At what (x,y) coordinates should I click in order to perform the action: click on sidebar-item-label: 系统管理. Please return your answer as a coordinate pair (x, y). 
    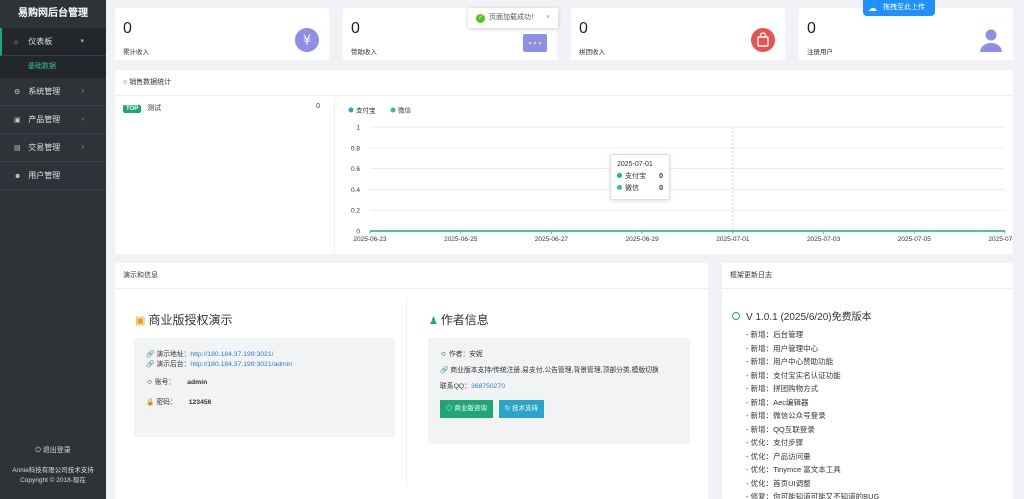
    Looking at the image, I should click on (44, 91).